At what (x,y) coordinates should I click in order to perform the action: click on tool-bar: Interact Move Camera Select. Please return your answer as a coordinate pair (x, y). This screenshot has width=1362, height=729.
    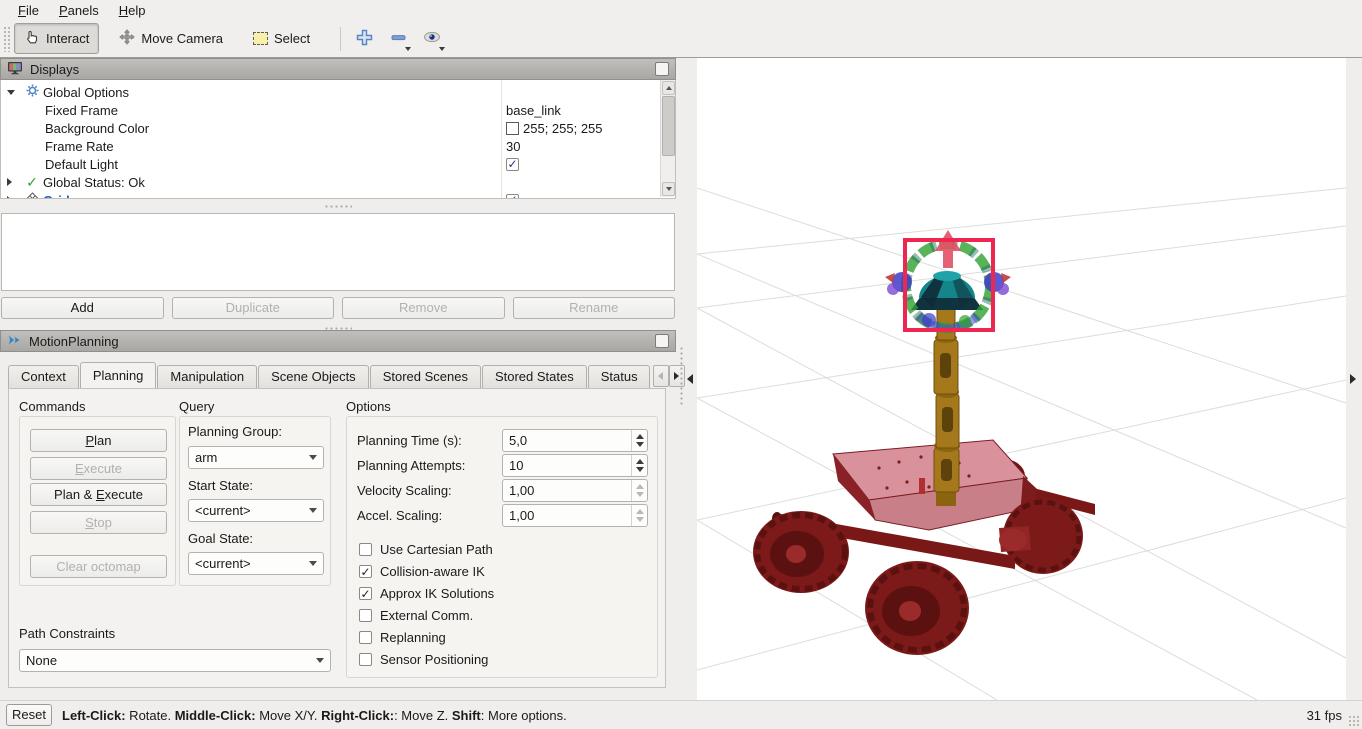
    Looking at the image, I should click on (681, 39).